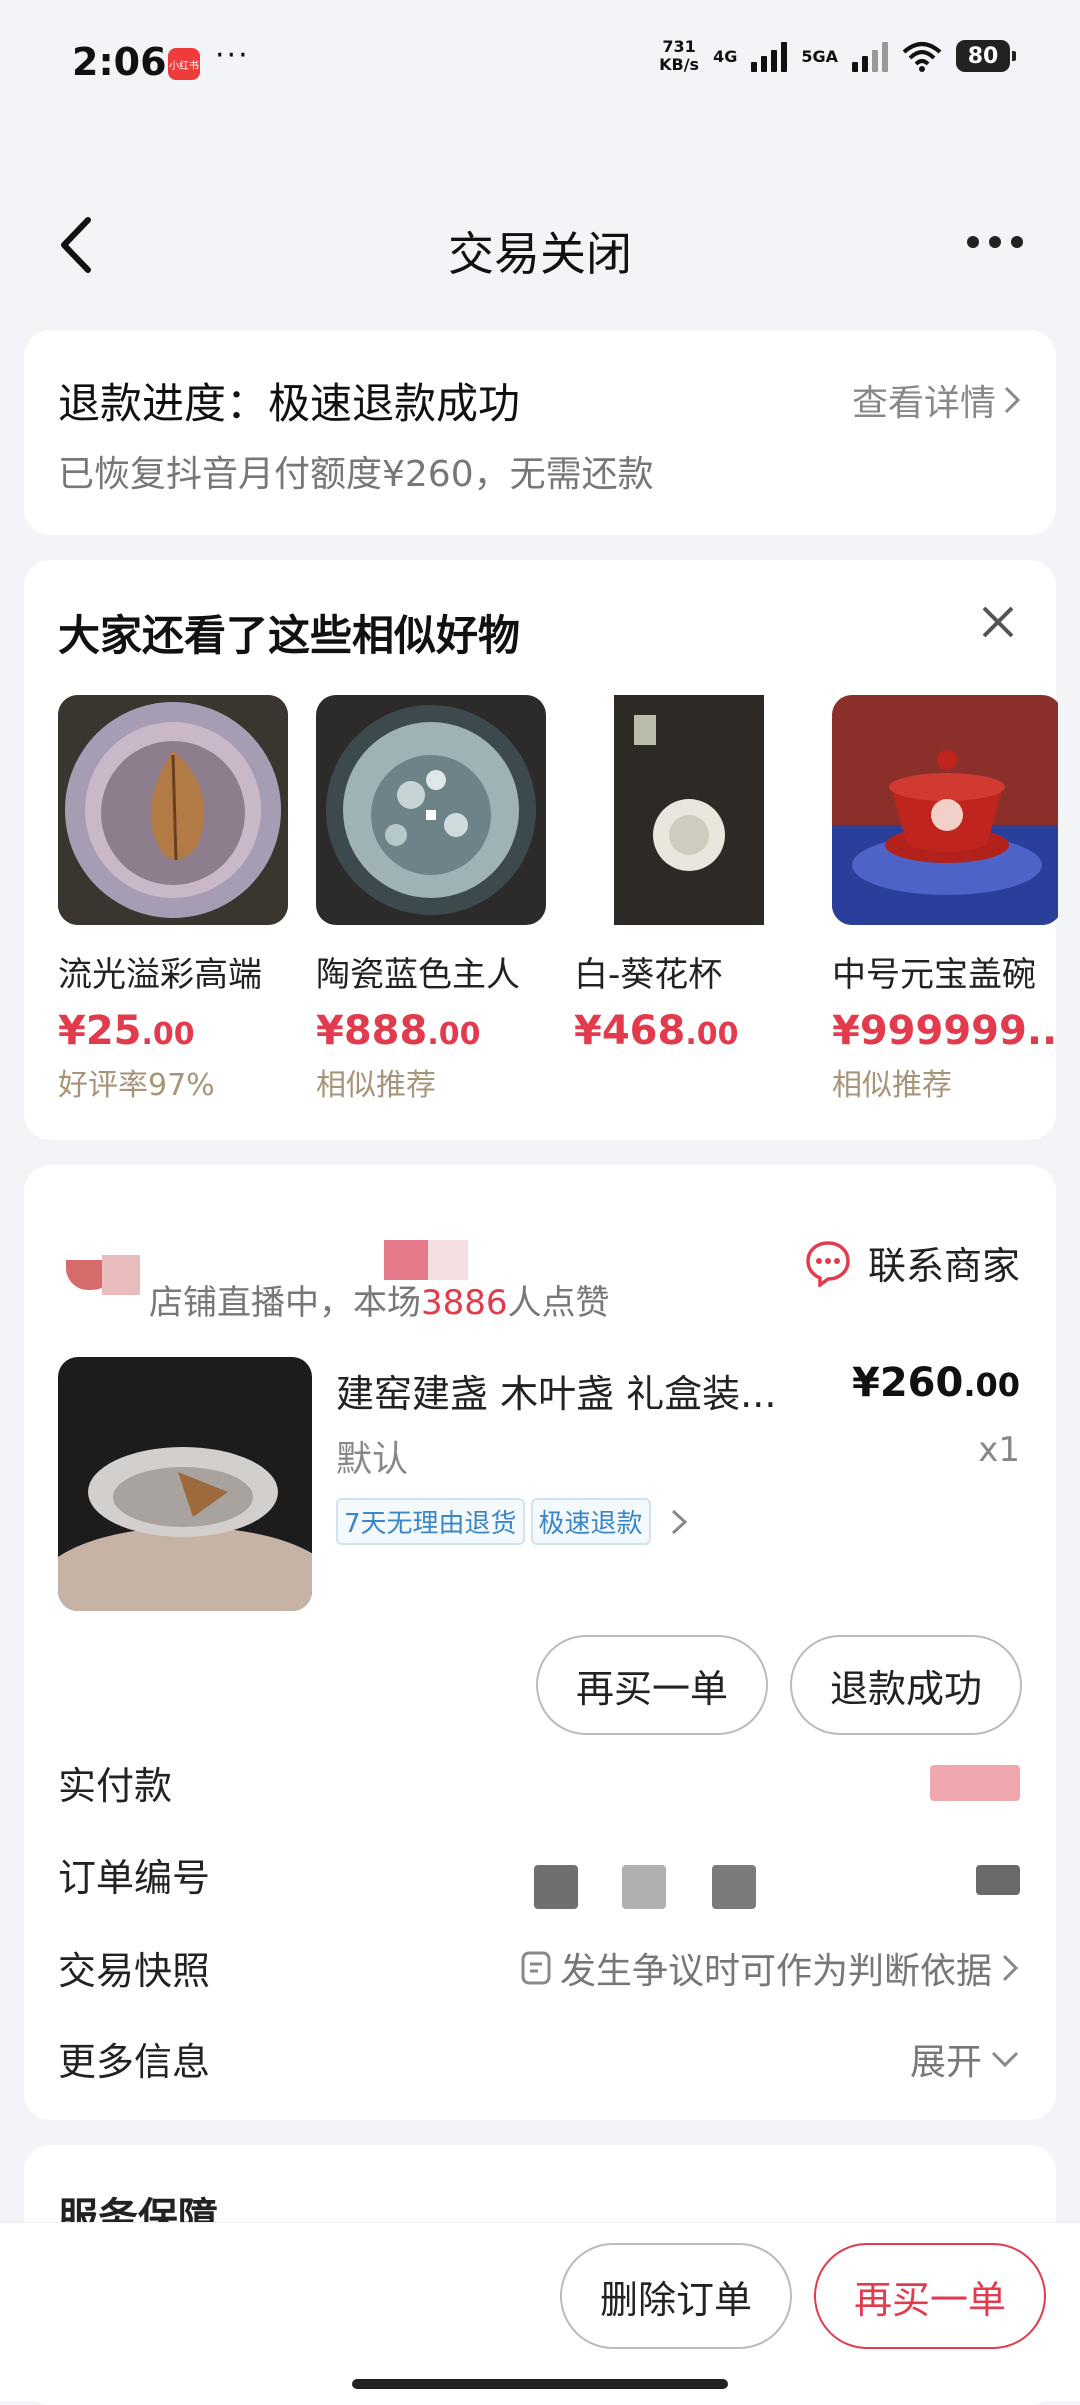  What do you see at coordinates (769, 56) in the screenshot?
I see `signal-icon` at bounding box center [769, 56].